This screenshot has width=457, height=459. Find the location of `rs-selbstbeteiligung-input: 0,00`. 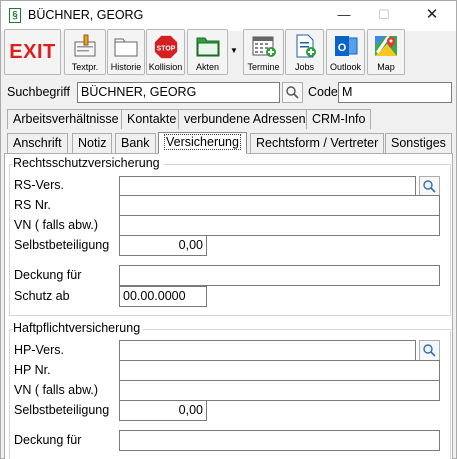

rs-selbstbeteiligung-input: 0,00 is located at coordinates (163, 245).